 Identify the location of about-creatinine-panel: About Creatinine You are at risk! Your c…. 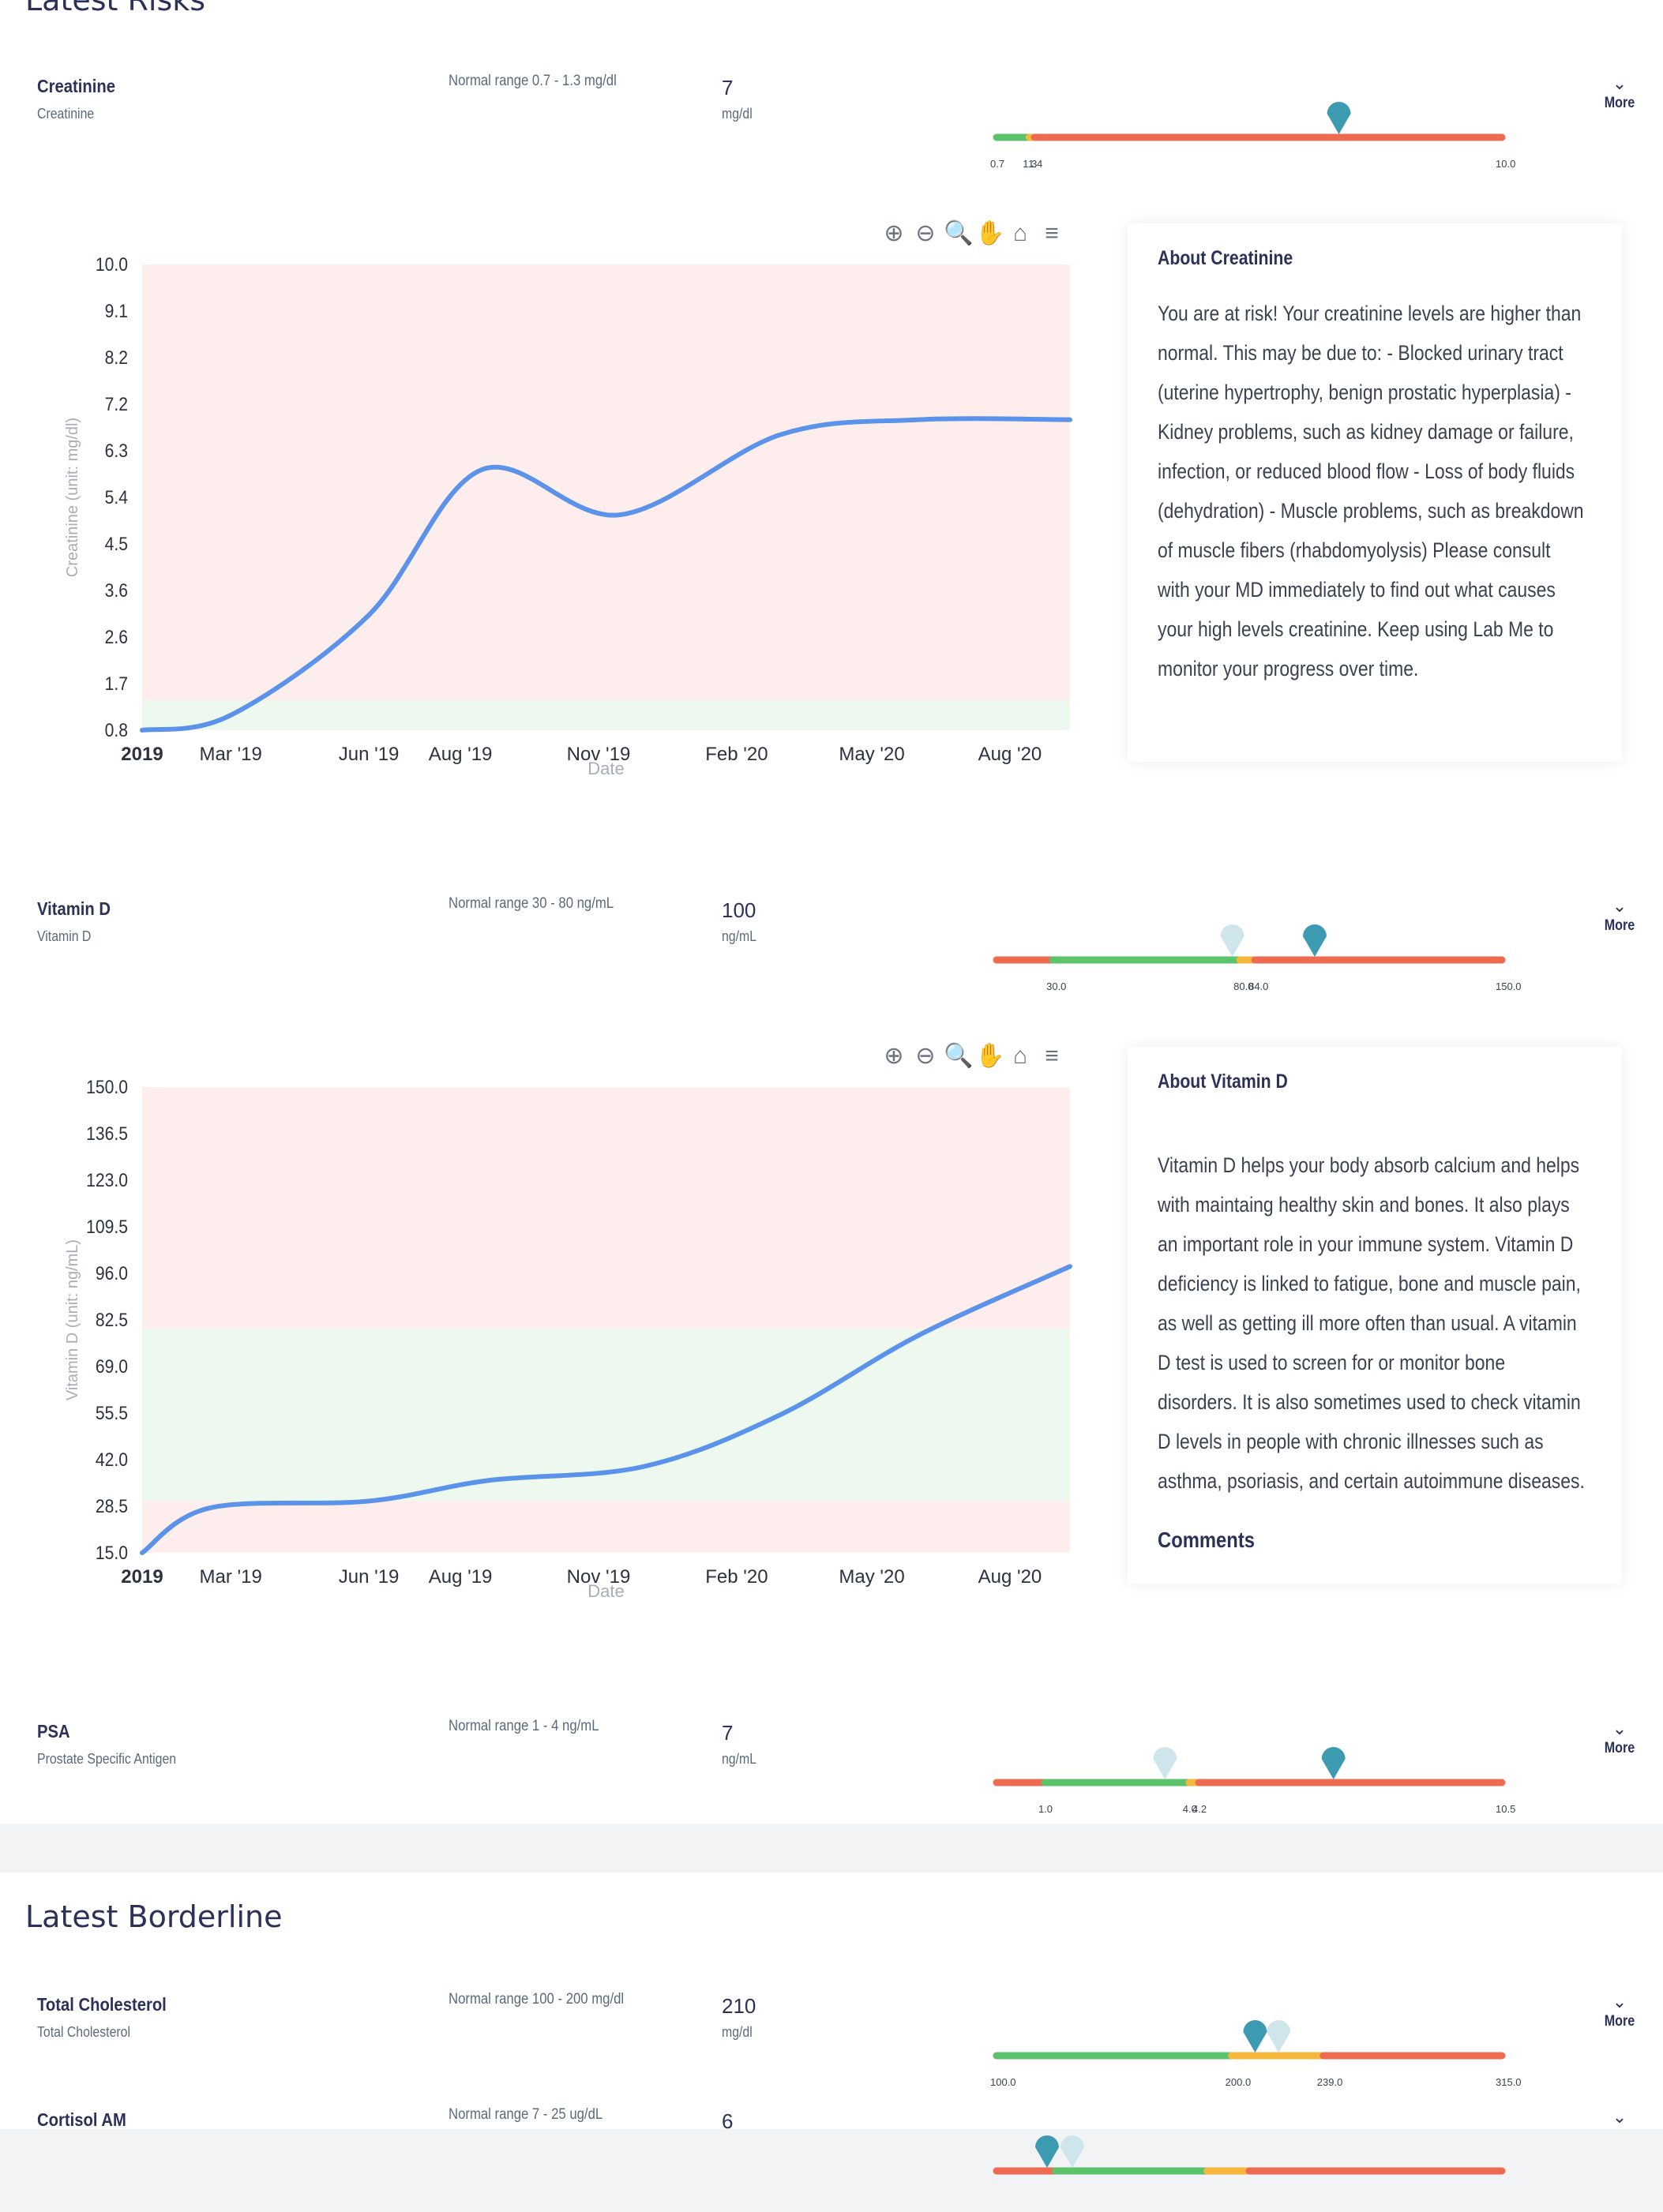
(1375, 493).